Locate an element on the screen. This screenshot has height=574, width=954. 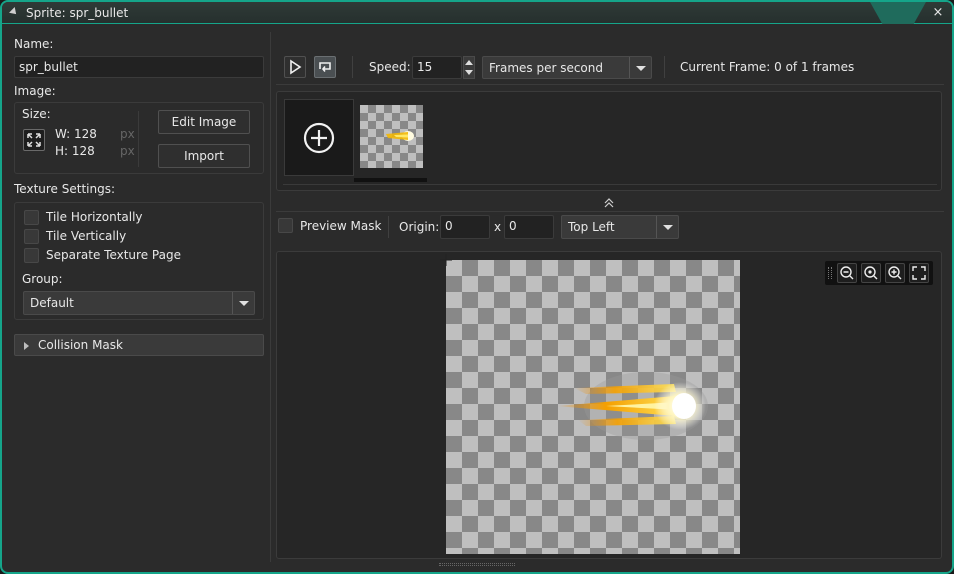
play-icon is located at coordinates (296, 67).